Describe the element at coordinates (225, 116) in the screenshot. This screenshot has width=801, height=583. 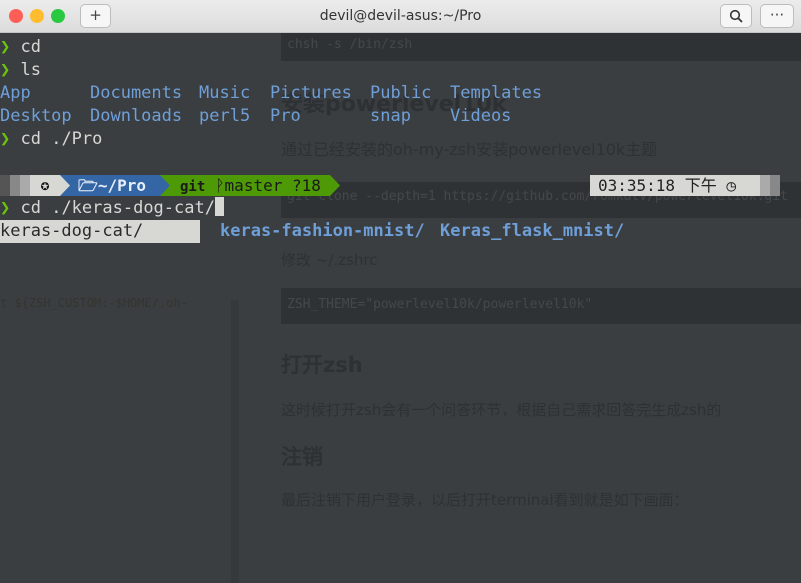
I see `ls-item: perl5` at that location.